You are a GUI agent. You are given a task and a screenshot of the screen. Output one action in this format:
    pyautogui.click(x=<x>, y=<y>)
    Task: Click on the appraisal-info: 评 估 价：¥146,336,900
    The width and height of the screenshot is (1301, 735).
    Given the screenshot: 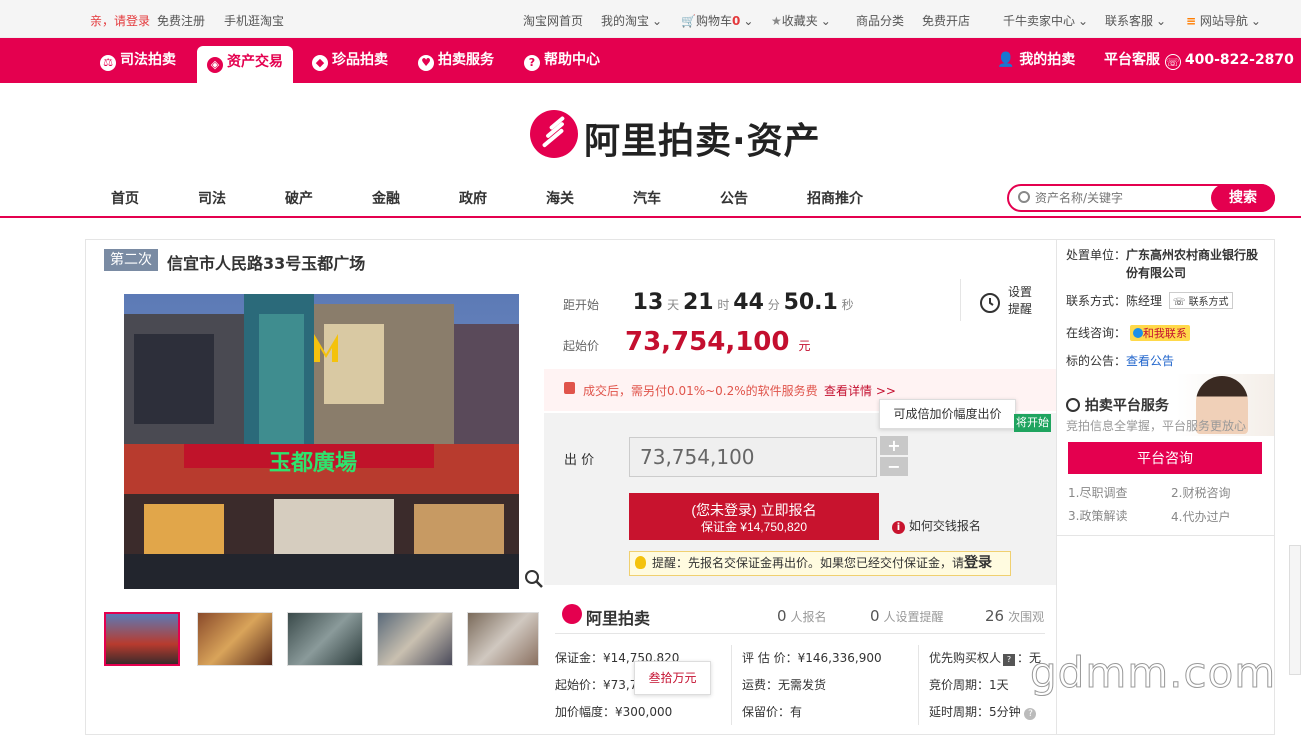 What is the action you would take?
    pyautogui.click(x=812, y=658)
    